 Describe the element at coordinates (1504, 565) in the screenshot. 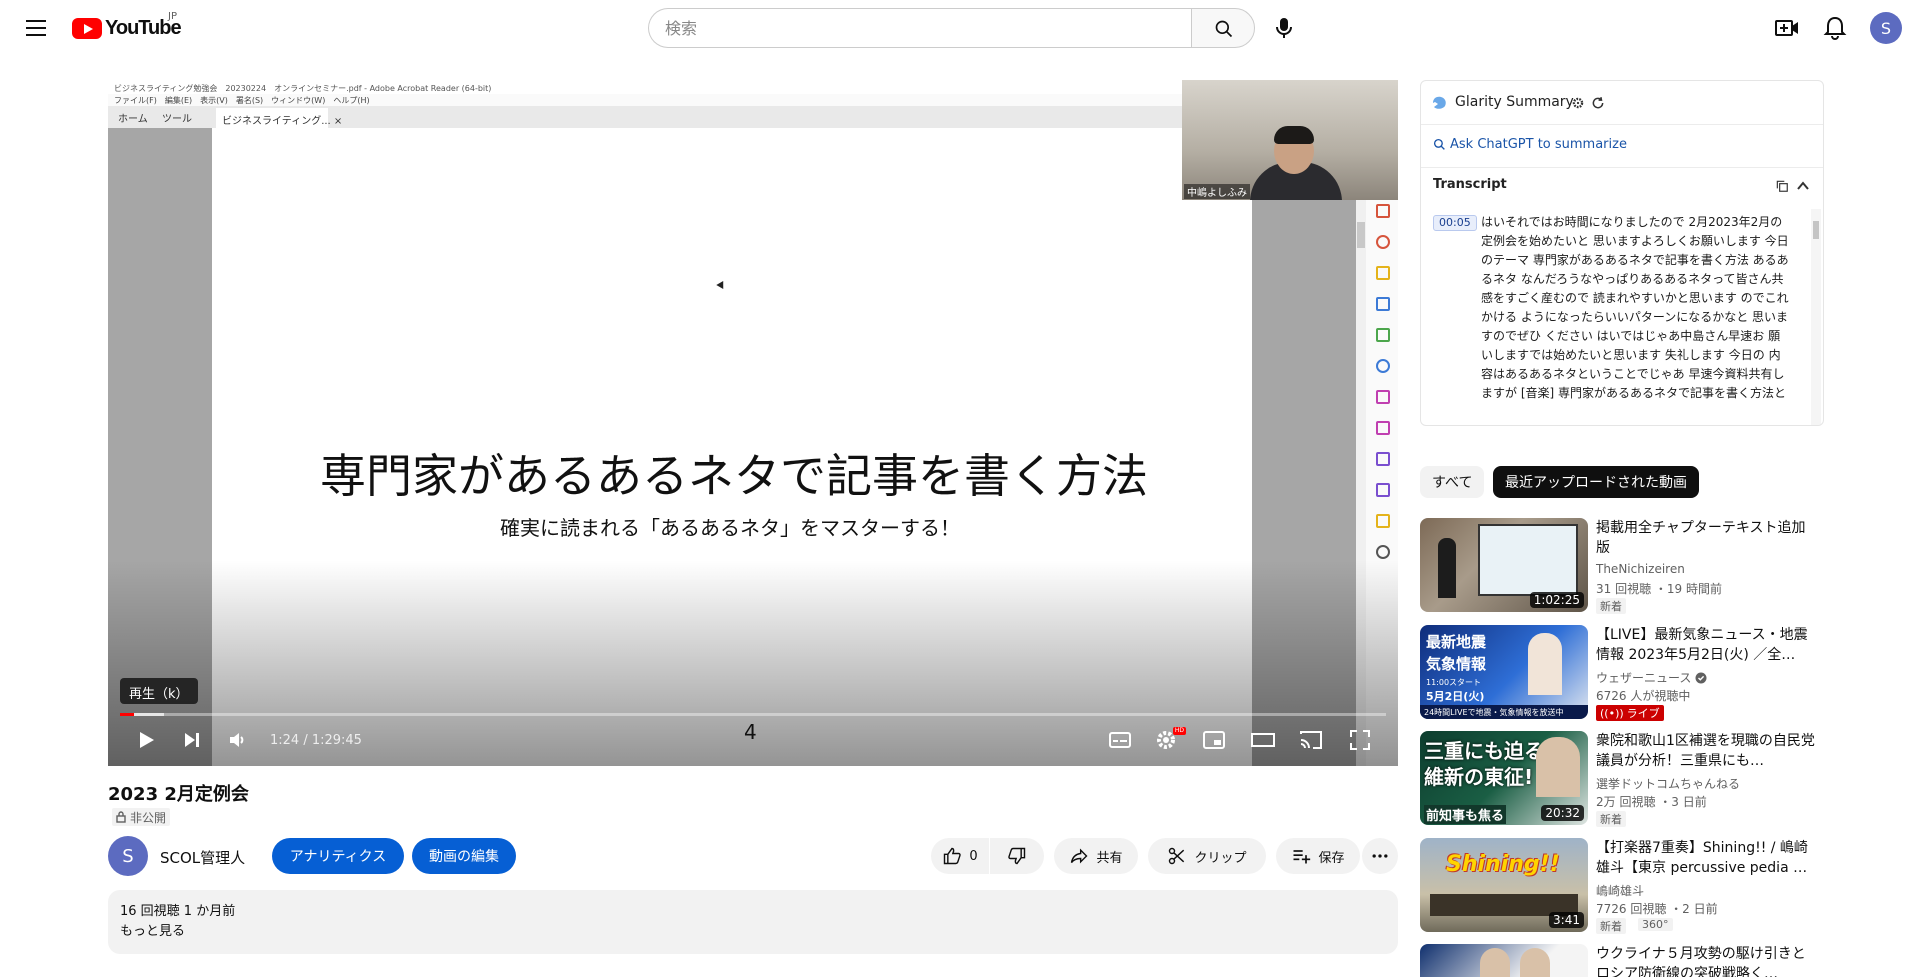

I see `video-thumbnail: 1:02:25` at that location.